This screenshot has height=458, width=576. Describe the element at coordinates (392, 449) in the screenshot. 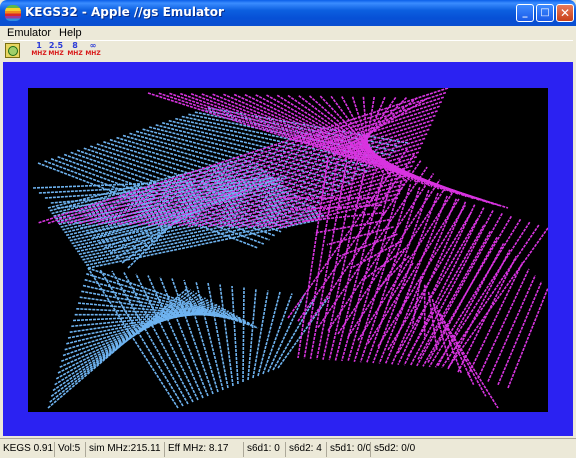

I see `status-s5d2: s5d2: 0/0` at that location.